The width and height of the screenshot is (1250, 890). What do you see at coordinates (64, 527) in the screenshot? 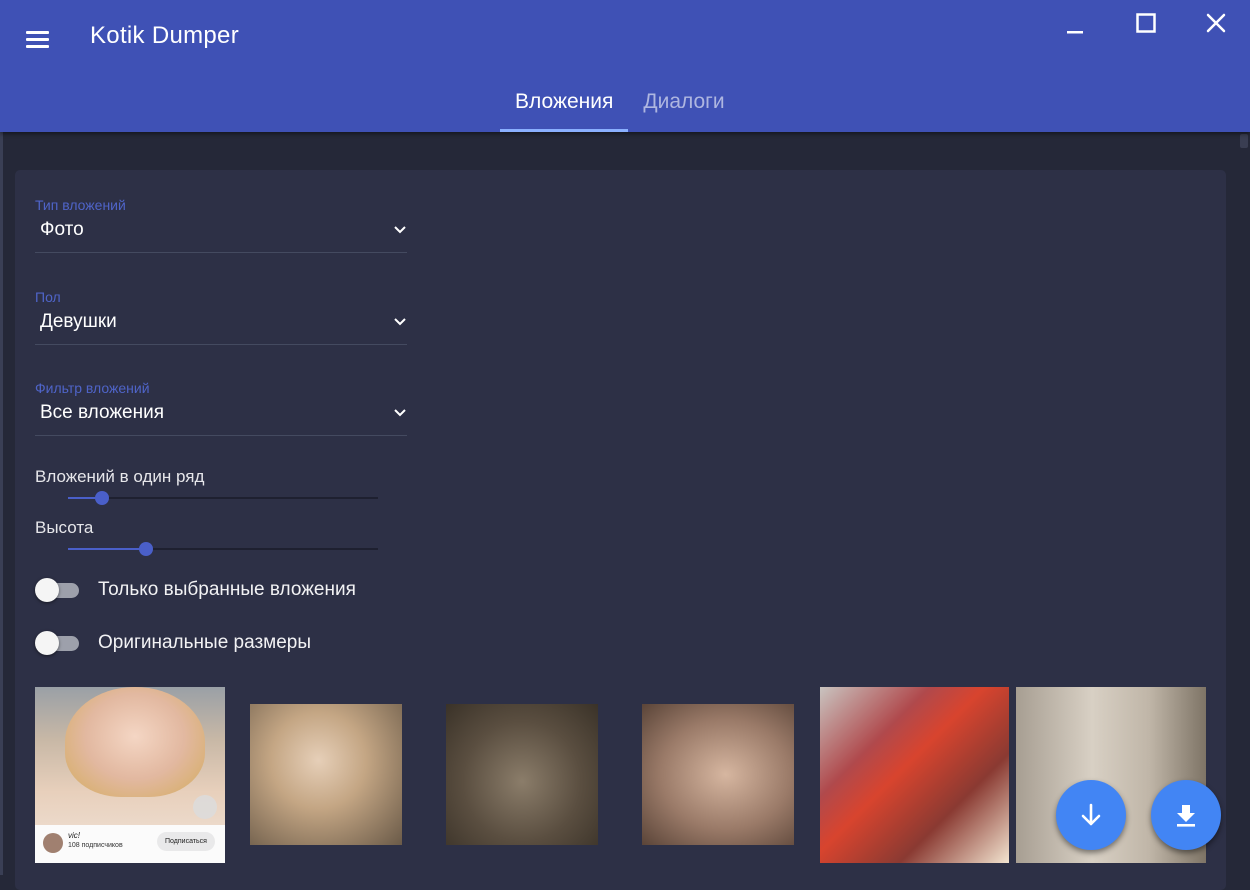
I see `height-slider-label: Высота` at bounding box center [64, 527].